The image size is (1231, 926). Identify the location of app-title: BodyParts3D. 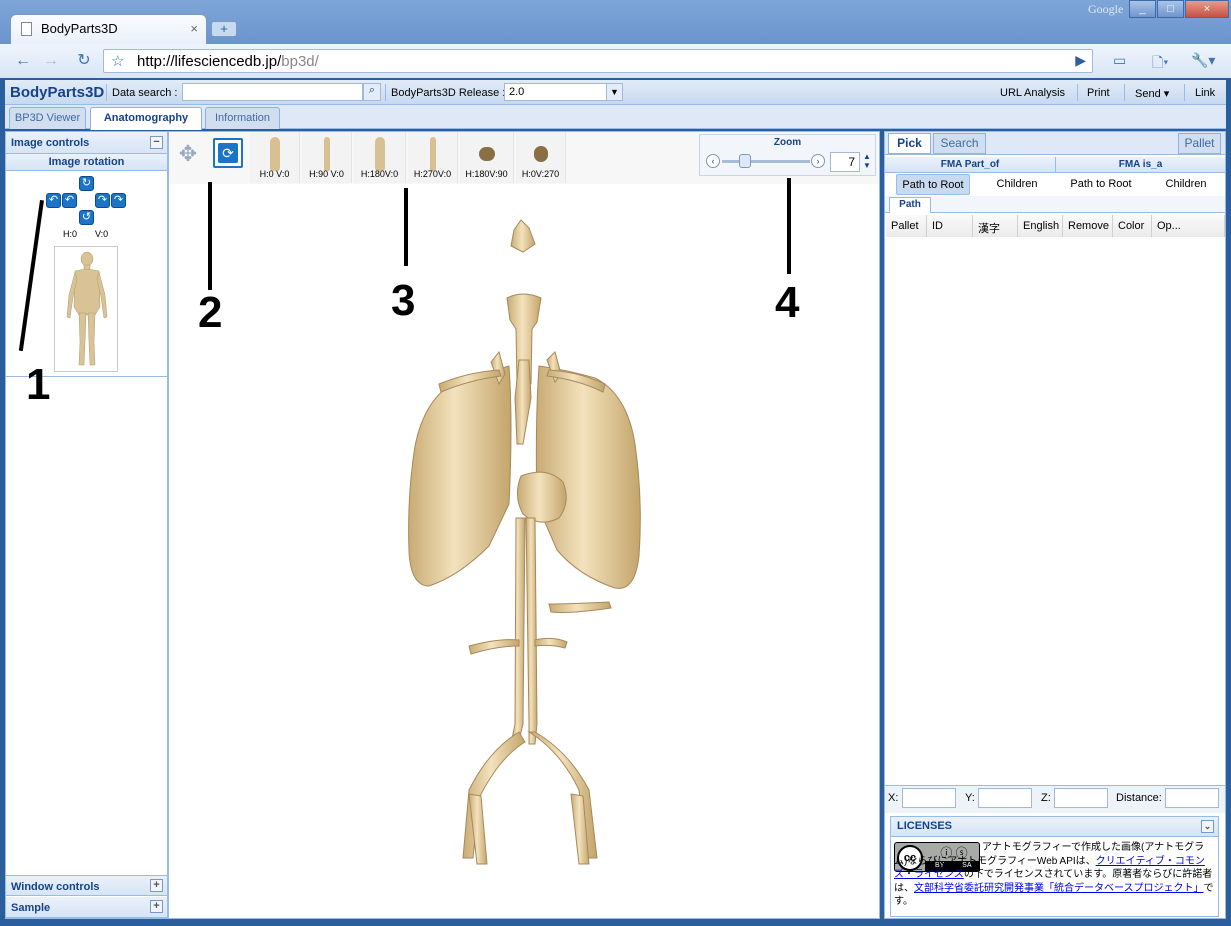
(57, 92).